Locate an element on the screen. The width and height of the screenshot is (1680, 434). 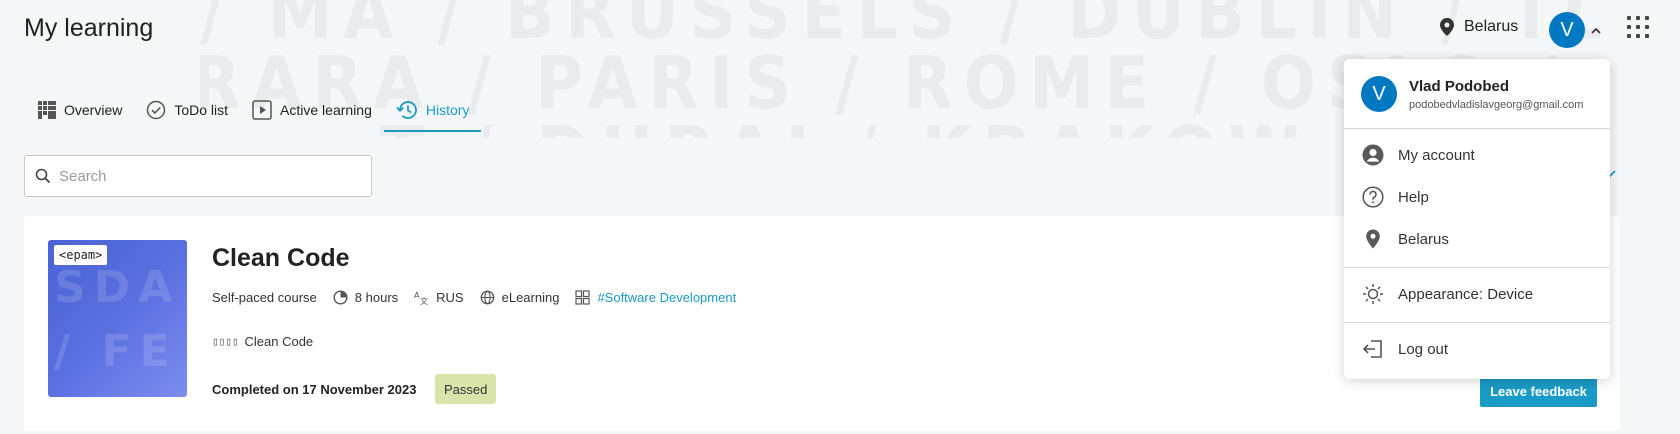
chevron-up-icon is located at coordinates (1596, 30).